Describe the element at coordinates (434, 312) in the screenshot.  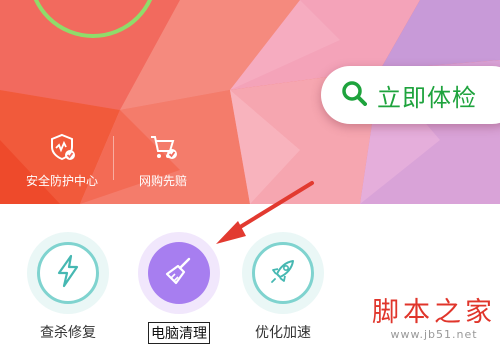
I see `watermark-text: 脚本之家` at that location.